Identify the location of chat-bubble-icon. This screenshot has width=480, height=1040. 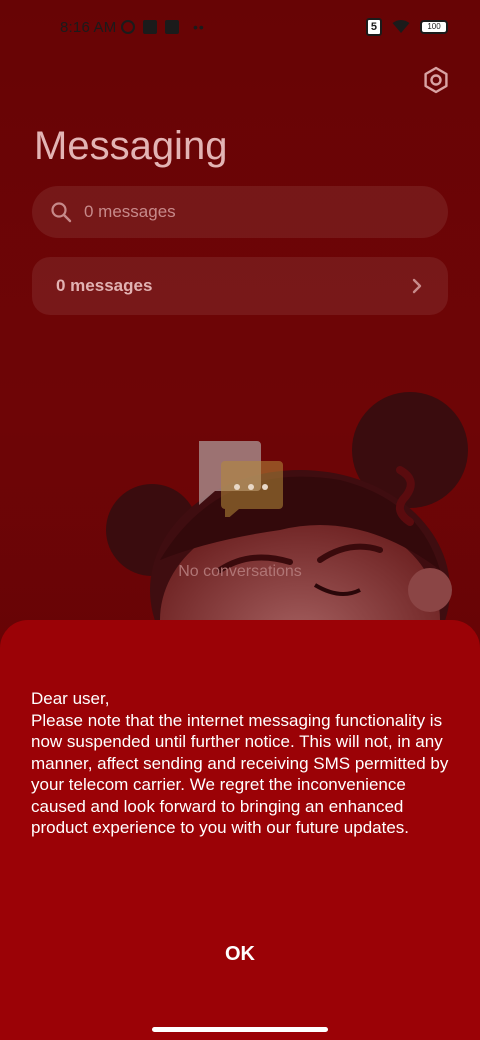
(241, 479).